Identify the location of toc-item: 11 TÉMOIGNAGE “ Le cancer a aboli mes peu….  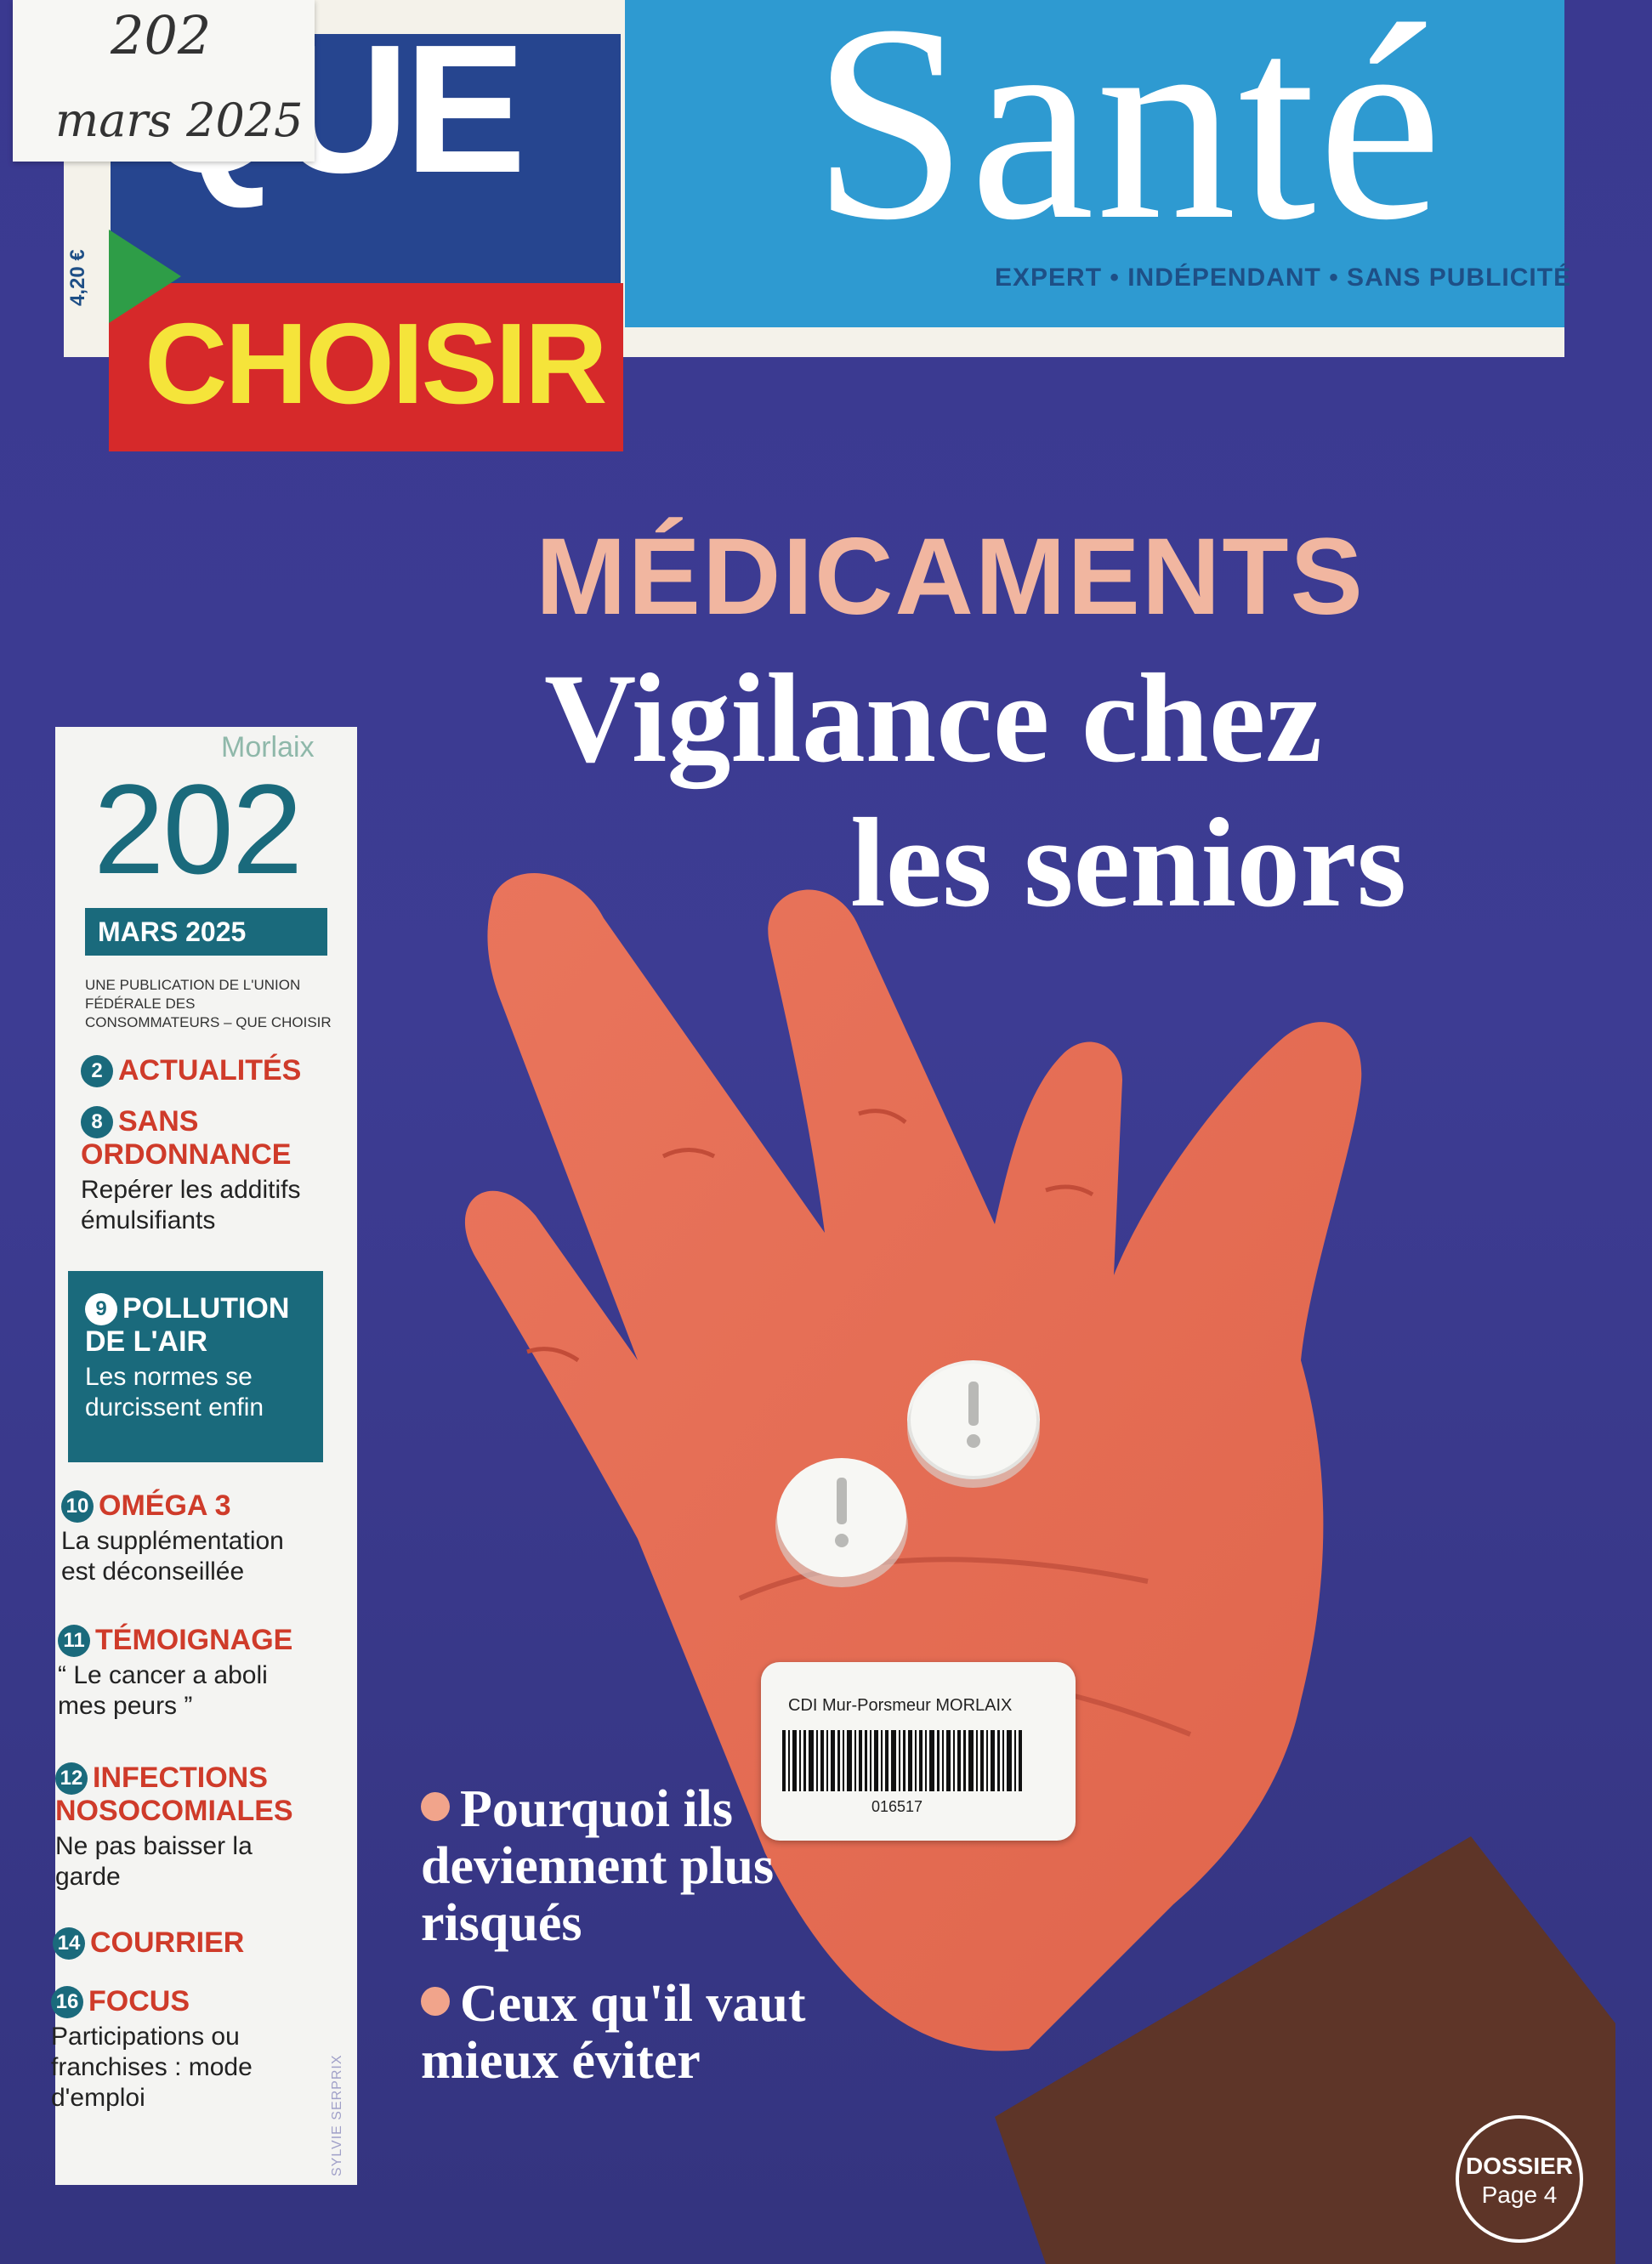
(185, 1673).